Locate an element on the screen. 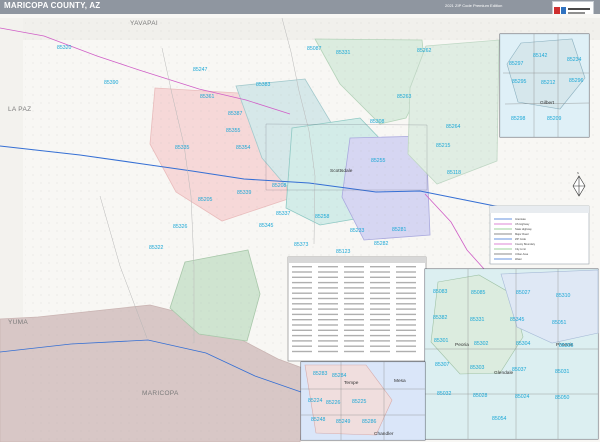 The height and width of the screenshot is (442, 600). zip-label: 85354 is located at coordinates (243, 148).